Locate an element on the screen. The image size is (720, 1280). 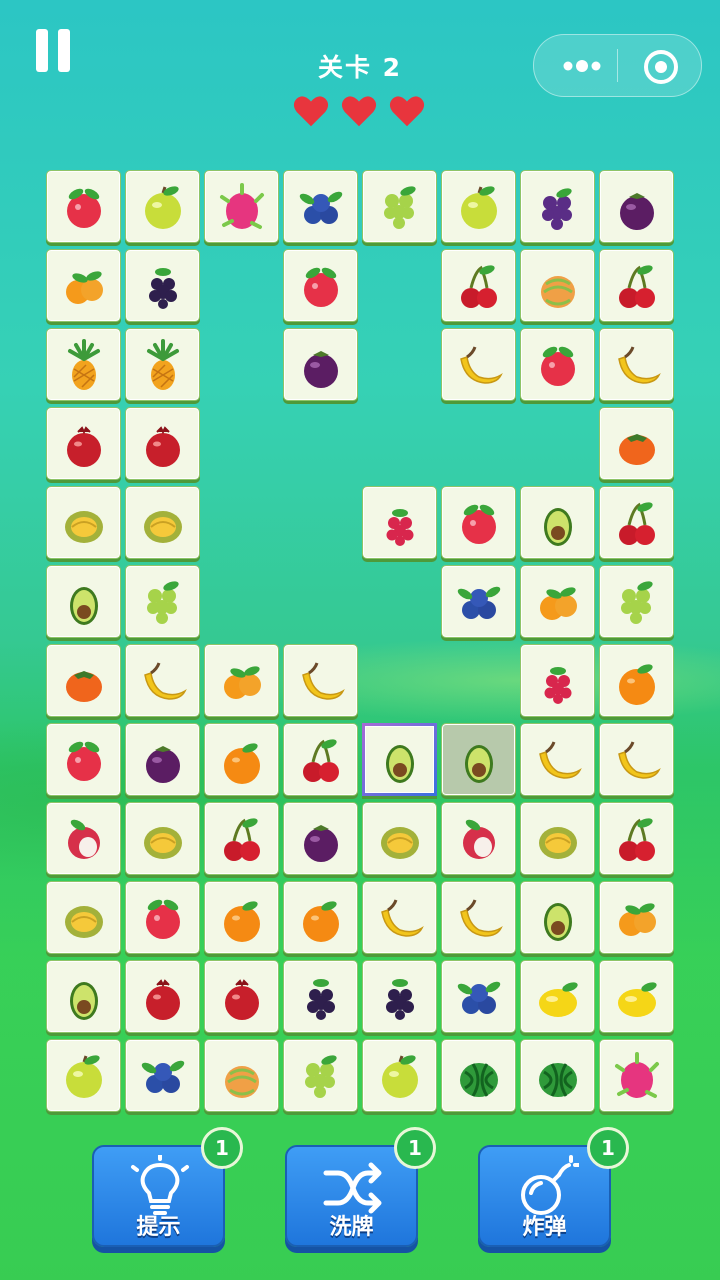
apple-green-icon is located at coordinates (162, 207).